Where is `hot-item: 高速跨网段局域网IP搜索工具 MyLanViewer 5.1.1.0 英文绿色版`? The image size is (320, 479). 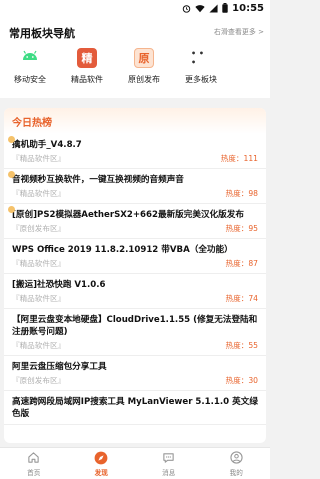
hot-item: 高速跨网段局域网IP搜索工具 MyLanViewer 5.1.1.0 英文绿色版 is located at coordinates (135, 408).